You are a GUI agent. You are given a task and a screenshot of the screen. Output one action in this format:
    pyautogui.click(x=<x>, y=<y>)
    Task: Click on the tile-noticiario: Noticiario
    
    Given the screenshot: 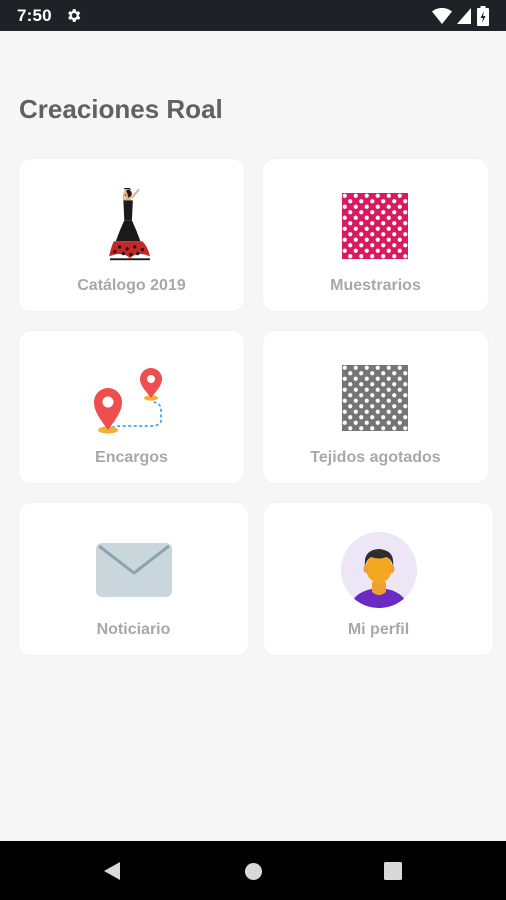 What is the action you would take?
    pyautogui.click(x=133, y=579)
    